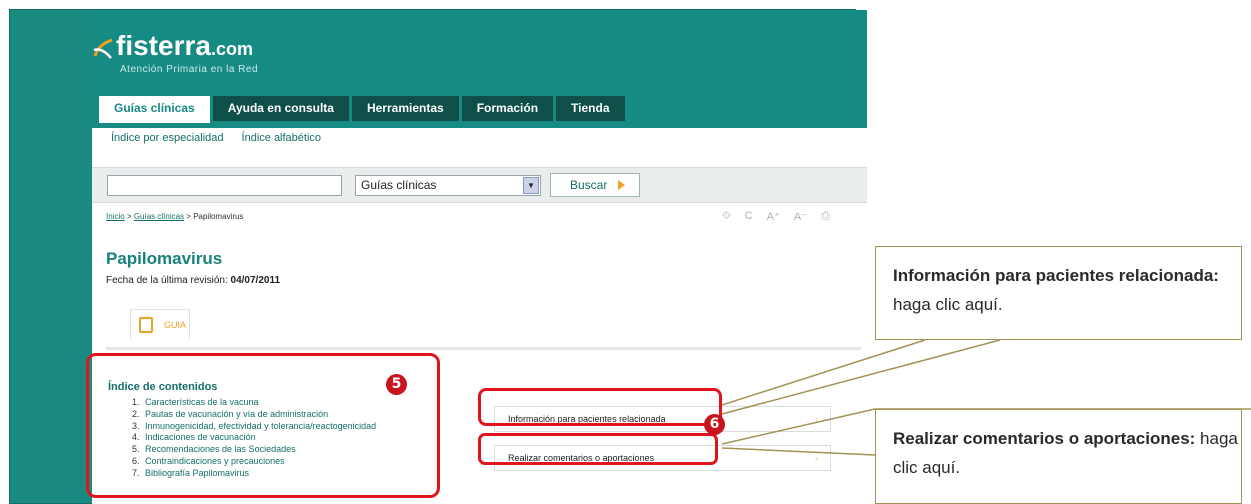 The height and width of the screenshot is (504, 1251). What do you see at coordinates (600, 407) in the screenshot?
I see `patient-info-highlight-box` at bounding box center [600, 407].